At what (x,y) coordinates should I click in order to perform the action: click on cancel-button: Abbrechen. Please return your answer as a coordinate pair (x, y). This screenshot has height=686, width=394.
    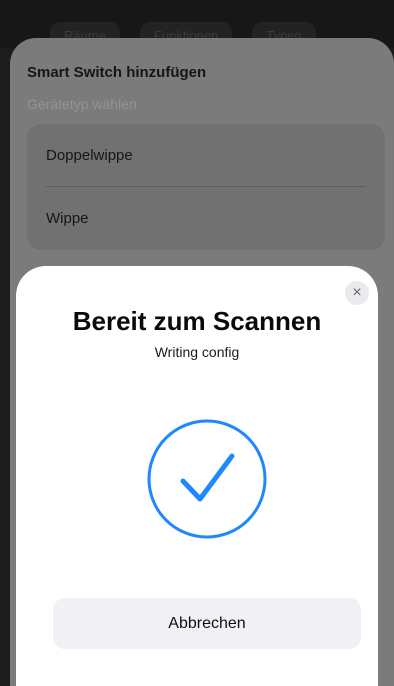
    Looking at the image, I should click on (207, 623).